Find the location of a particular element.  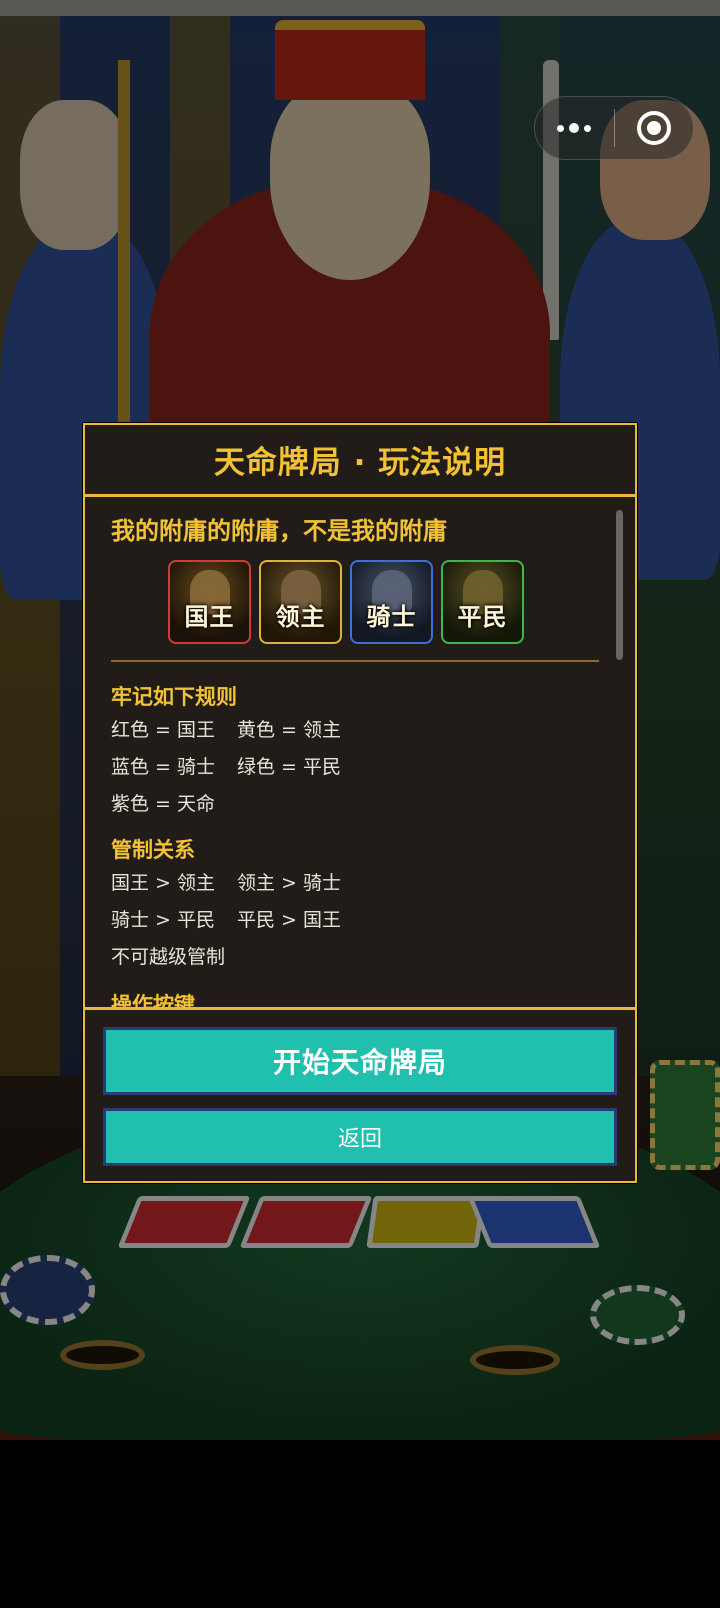

role-card-knight: 骑士 is located at coordinates (391, 602).